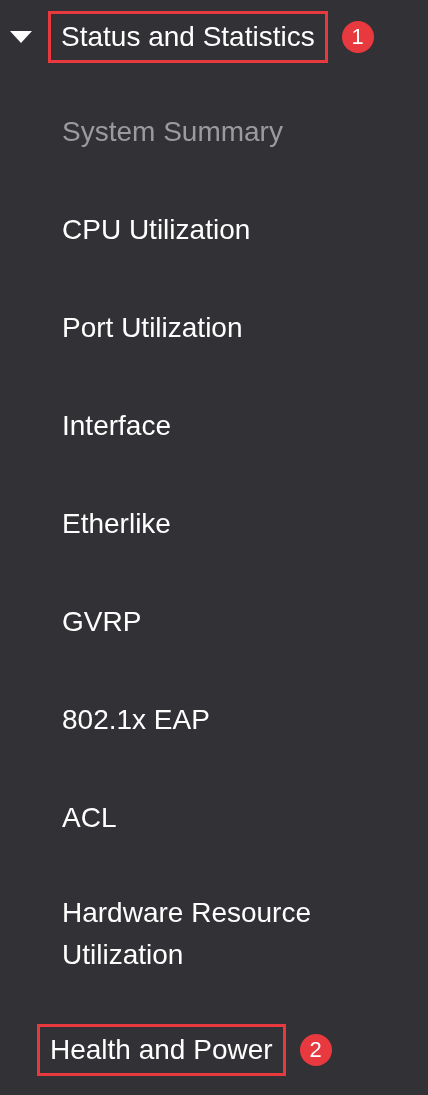 The image size is (428, 1095). I want to click on menu-item: Etherlike, so click(116, 524).